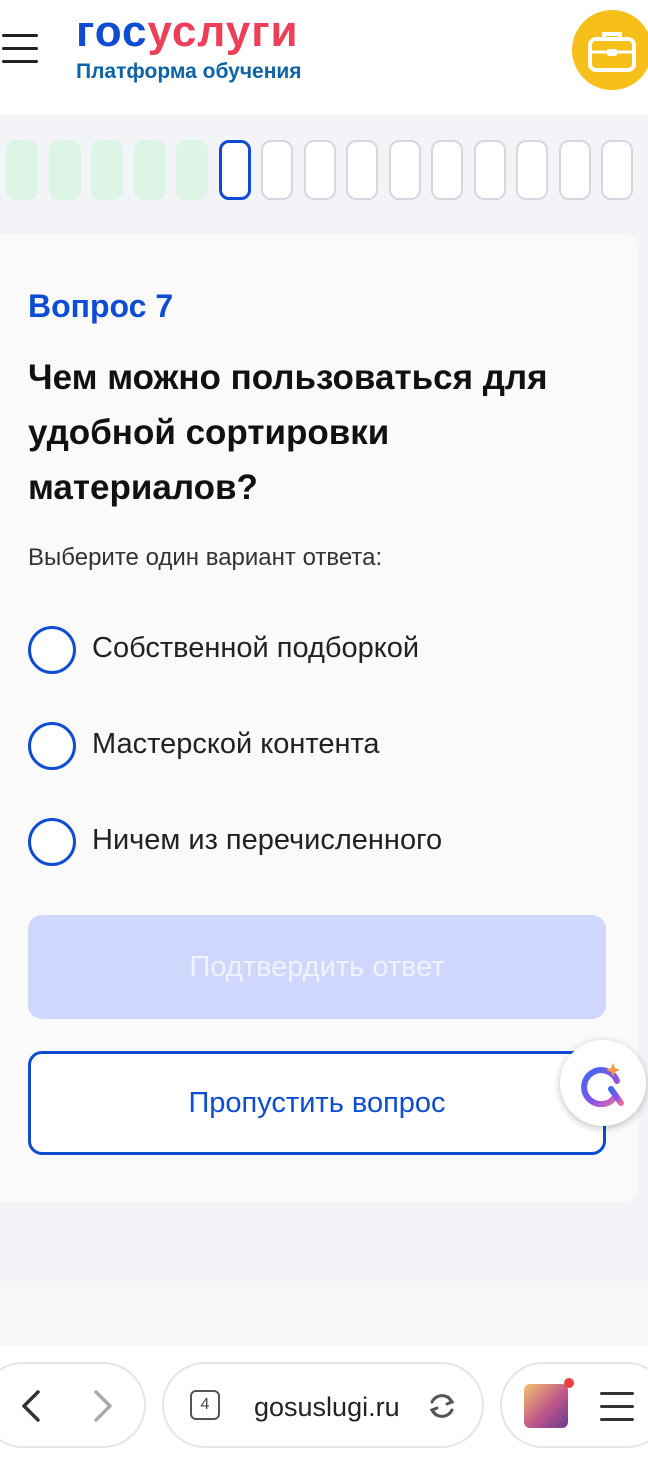 The image size is (648, 1476). Describe the element at coordinates (32, 1406) in the screenshot. I see `back-arrow-icon` at that location.